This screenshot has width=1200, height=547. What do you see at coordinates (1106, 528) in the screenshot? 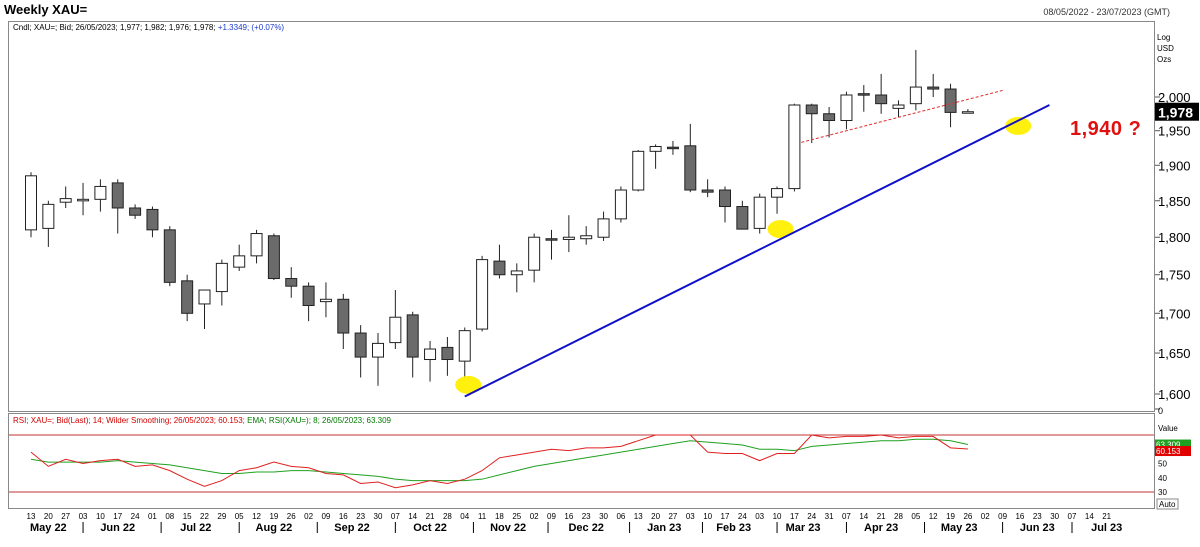
I see `x-month-label: Jul 23` at bounding box center [1106, 528].